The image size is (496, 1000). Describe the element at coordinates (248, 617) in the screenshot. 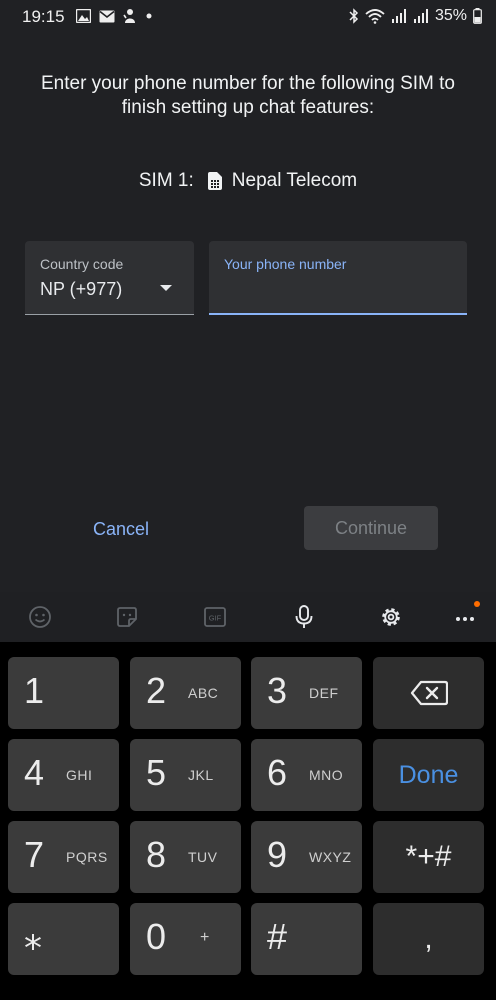

I see `keyboard-toolbar: GIF` at that location.